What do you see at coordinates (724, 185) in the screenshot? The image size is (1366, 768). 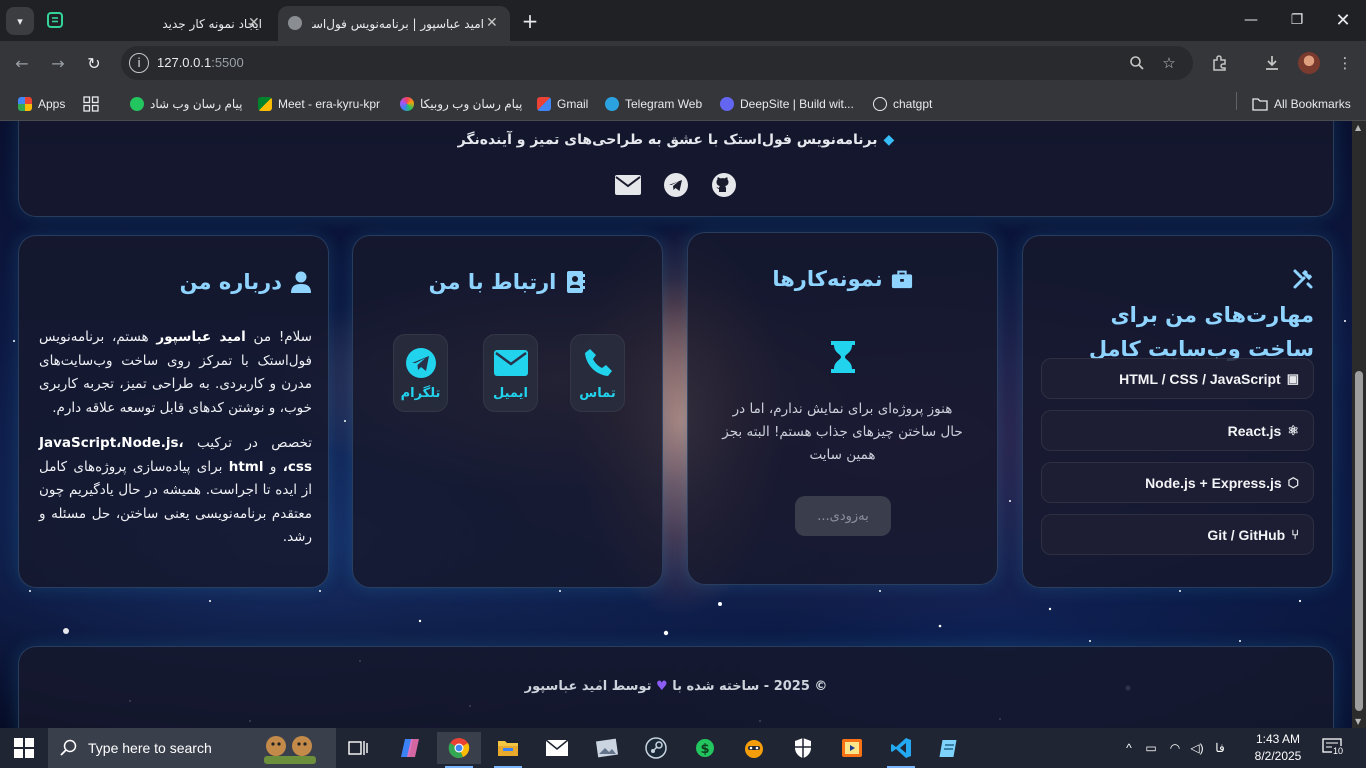 I see `github-icon` at bounding box center [724, 185].